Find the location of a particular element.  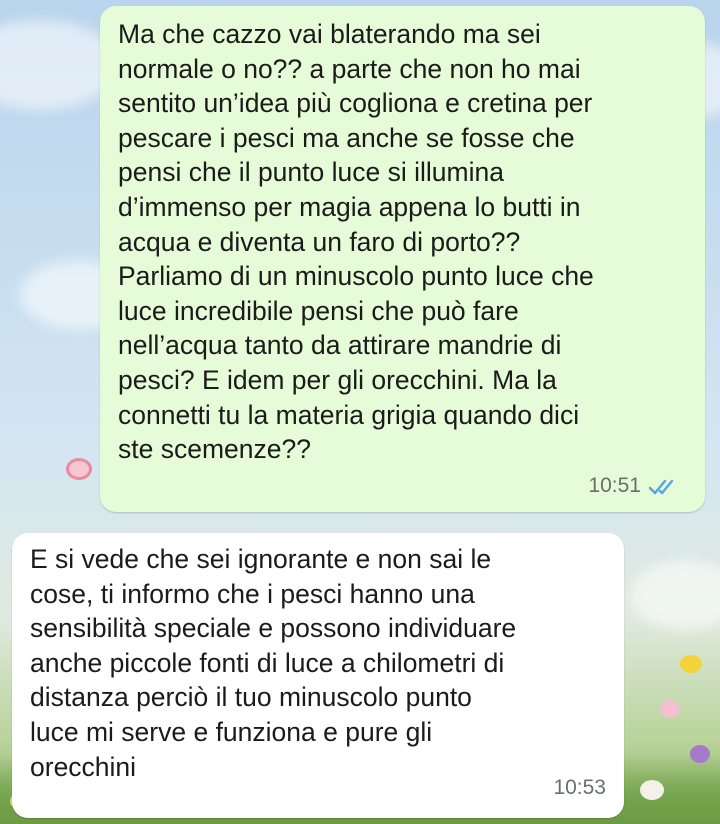

message-meta: 10:53 is located at coordinates (579, 788).